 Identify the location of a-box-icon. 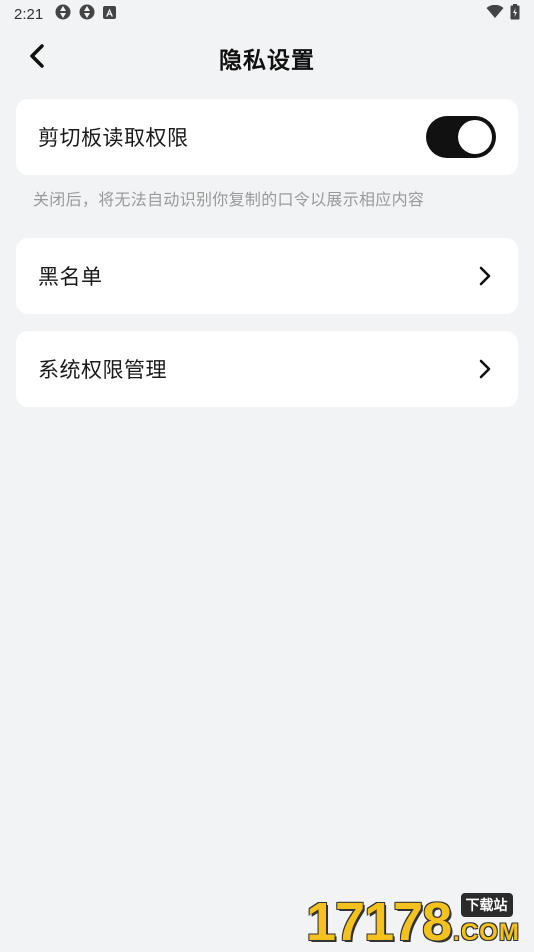
(109, 14).